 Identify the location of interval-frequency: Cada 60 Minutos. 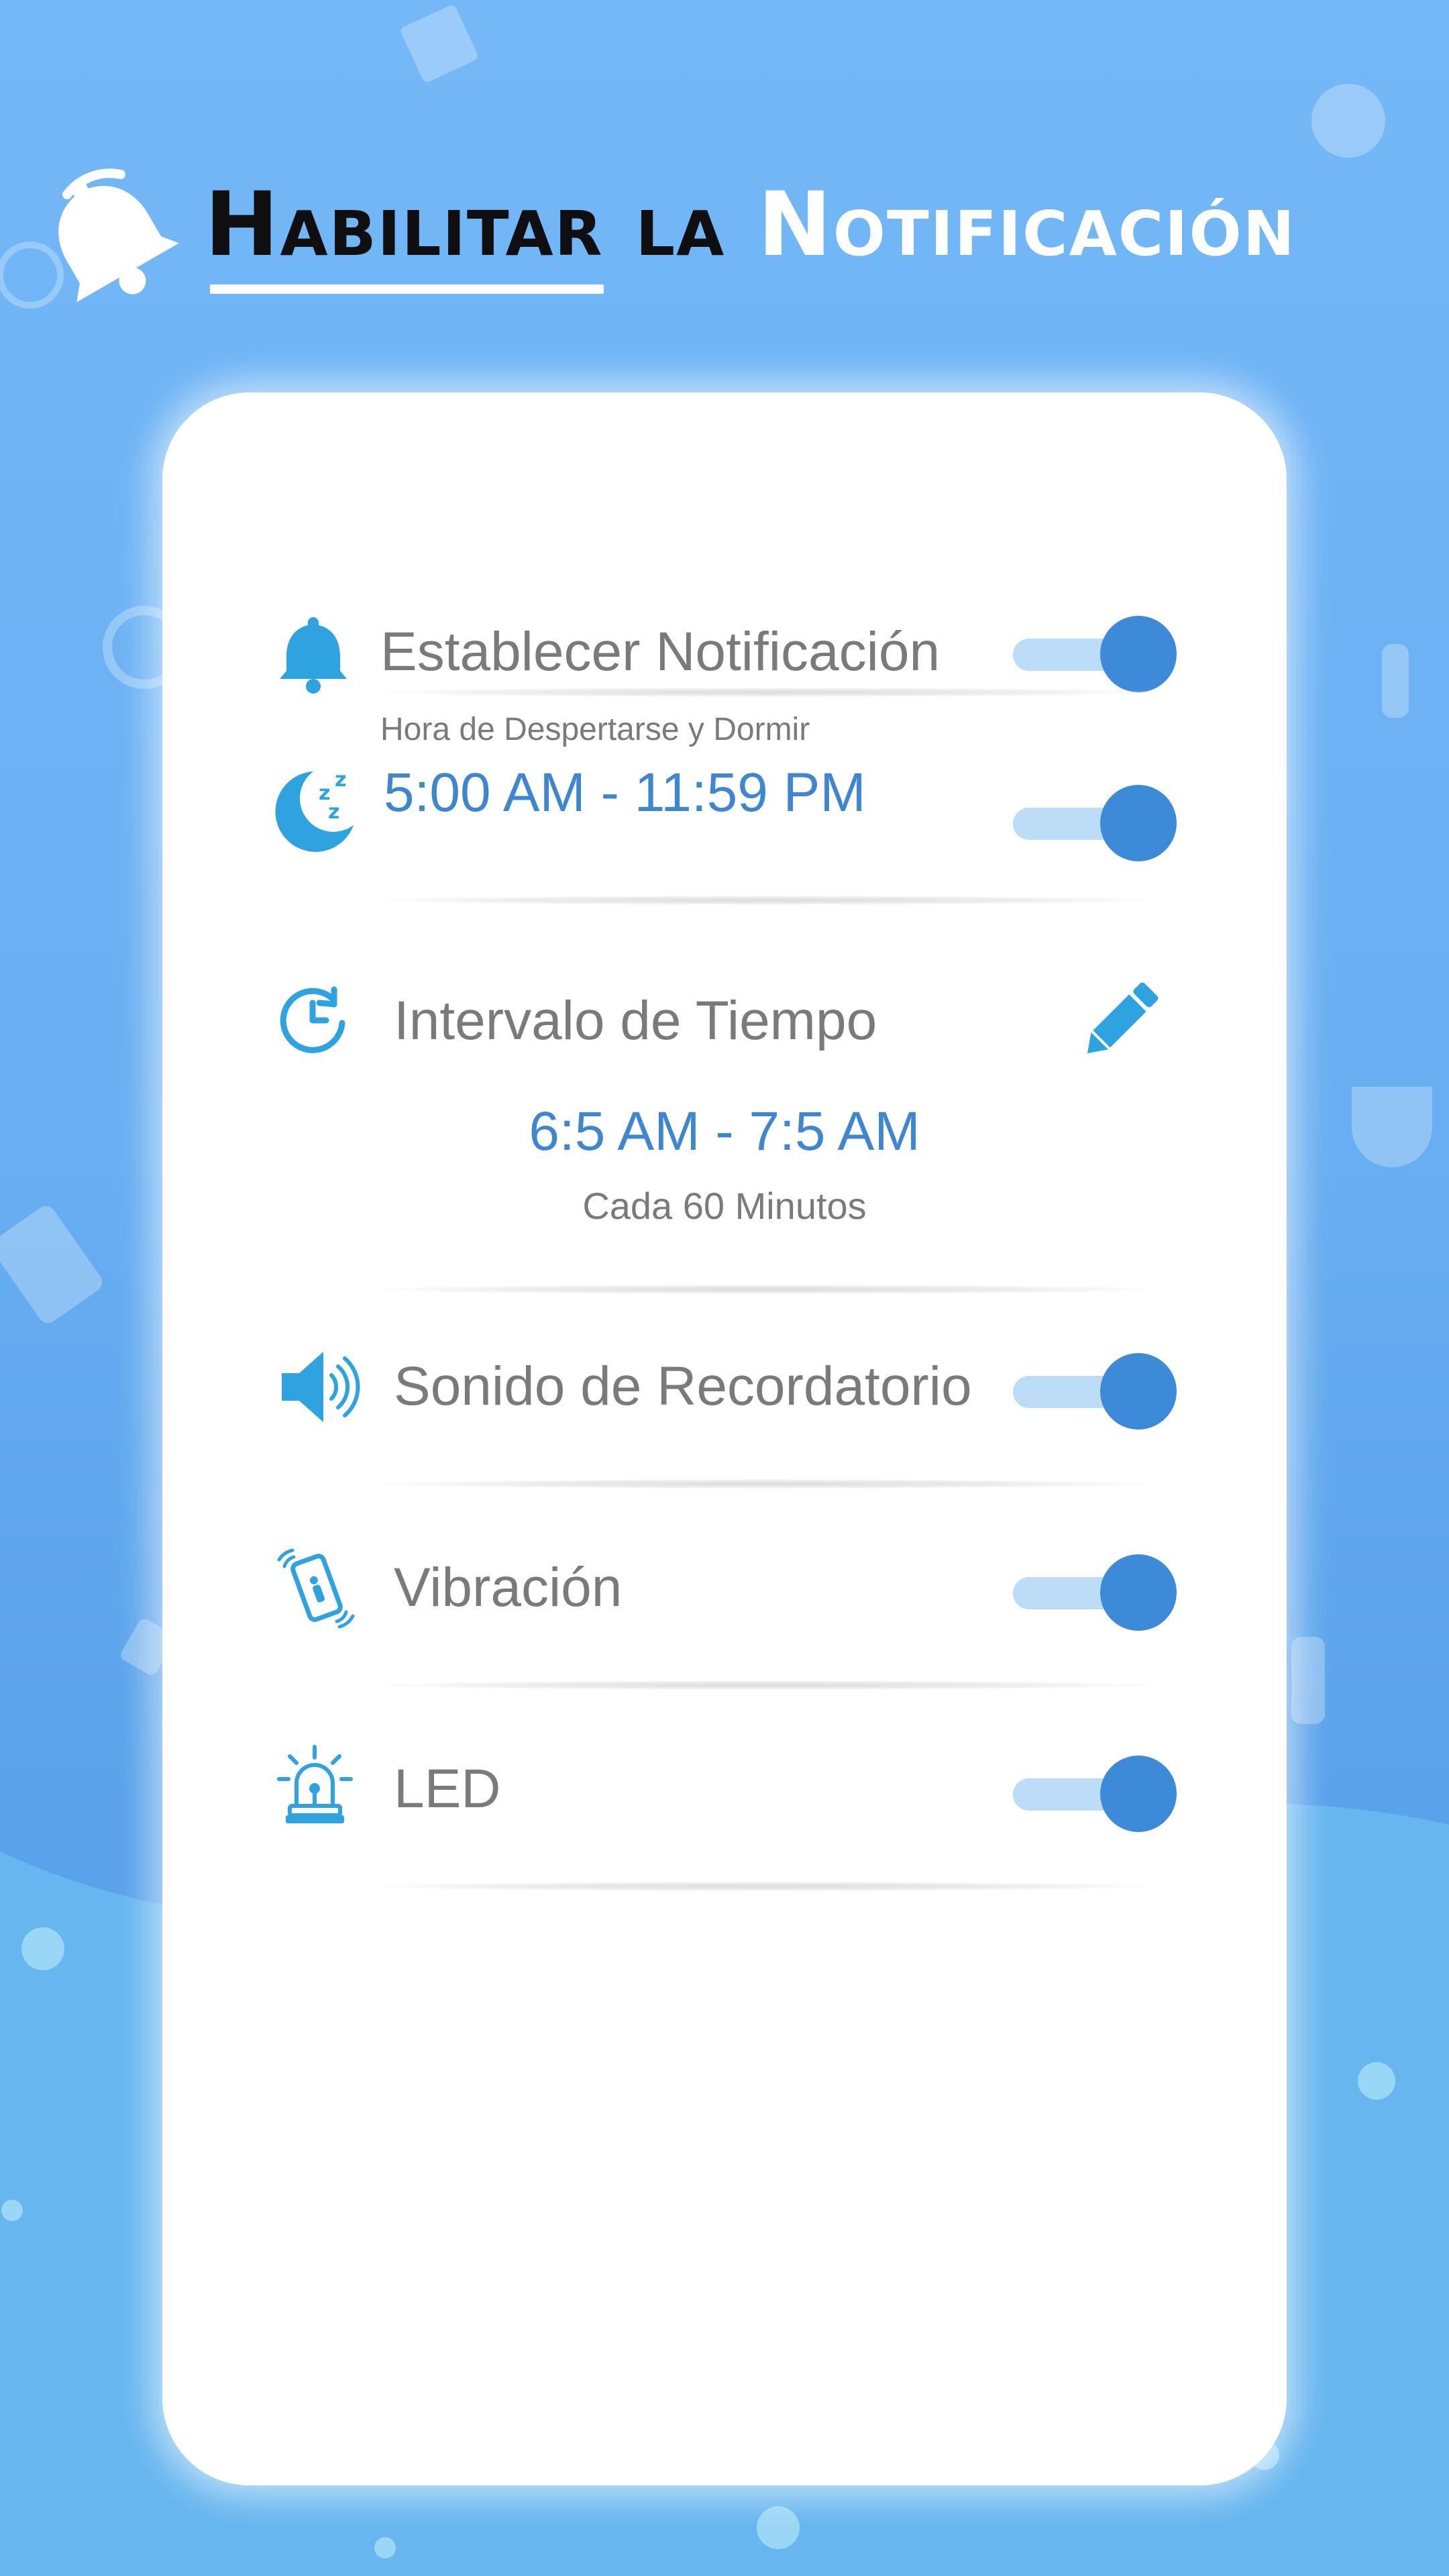
(724, 1206).